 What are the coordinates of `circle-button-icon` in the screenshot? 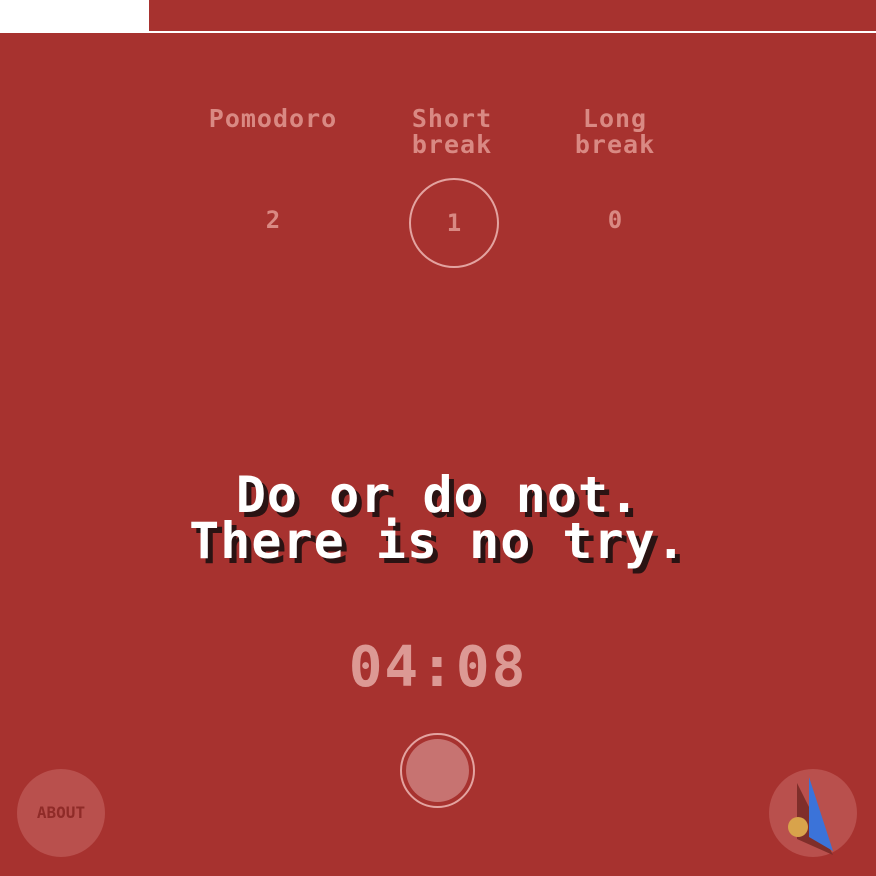 It's located at (437, 770).